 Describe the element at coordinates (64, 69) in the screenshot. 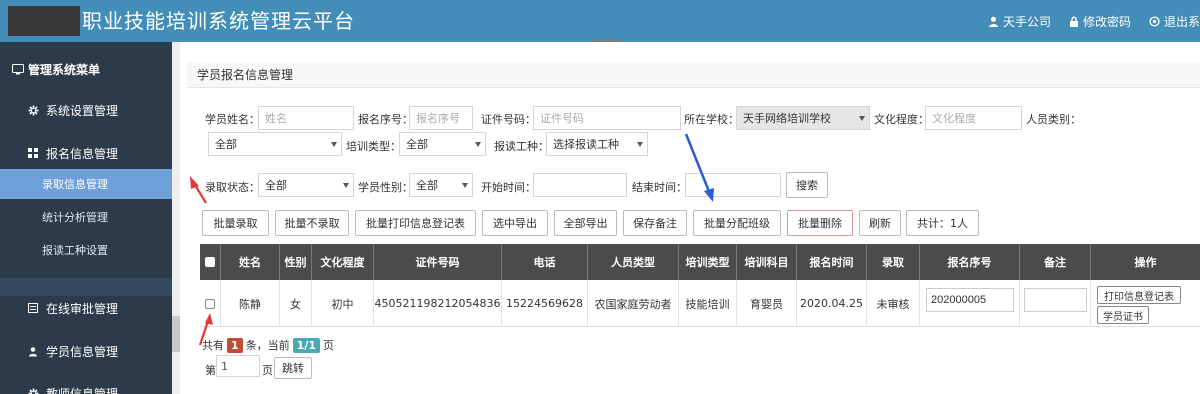

I see `sidebar-menu-title-label: 管理系统菜单` at that location.